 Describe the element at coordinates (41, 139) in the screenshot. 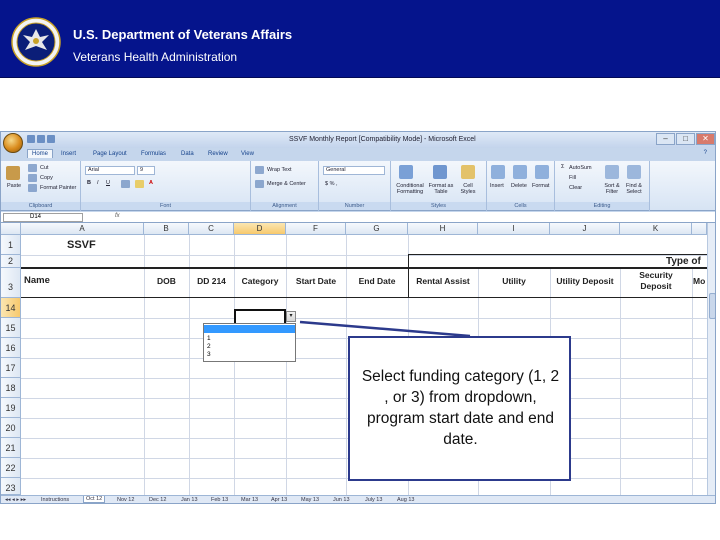

I see `undo-icon` at that location.